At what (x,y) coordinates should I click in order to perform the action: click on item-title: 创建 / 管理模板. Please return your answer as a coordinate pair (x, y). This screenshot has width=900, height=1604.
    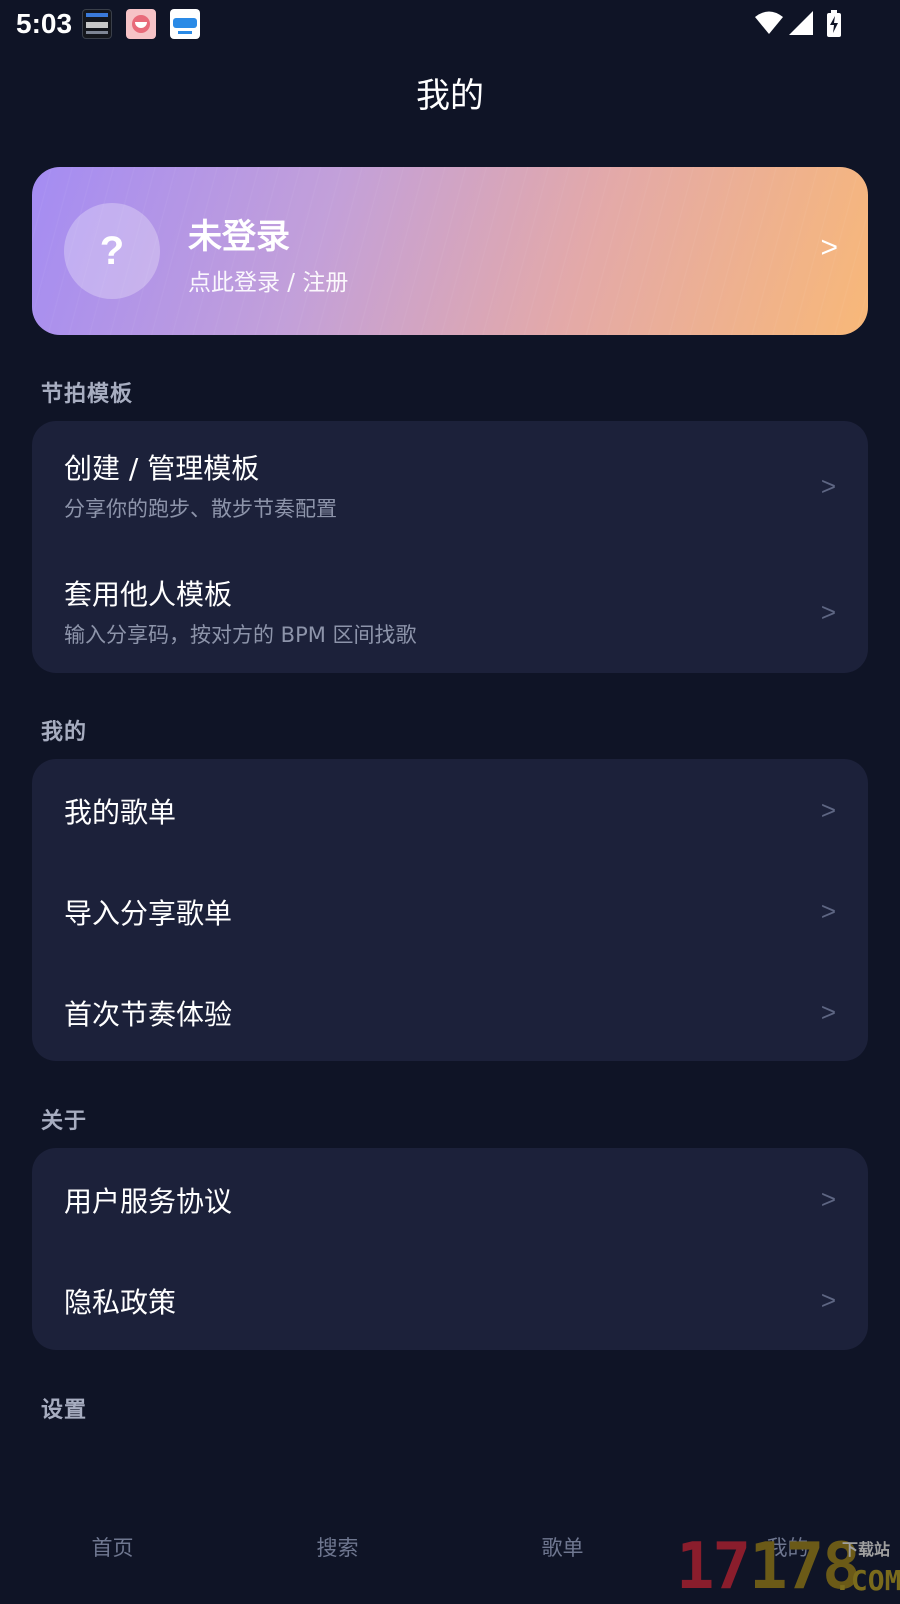
    Looking at the image, I should click on (162, 468).